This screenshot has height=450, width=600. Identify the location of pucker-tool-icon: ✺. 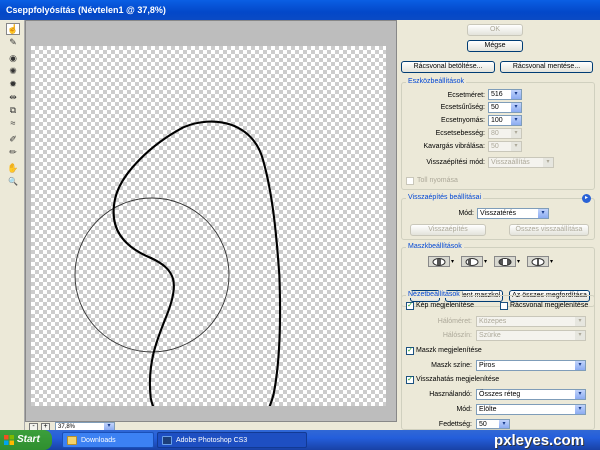
(13, 71).